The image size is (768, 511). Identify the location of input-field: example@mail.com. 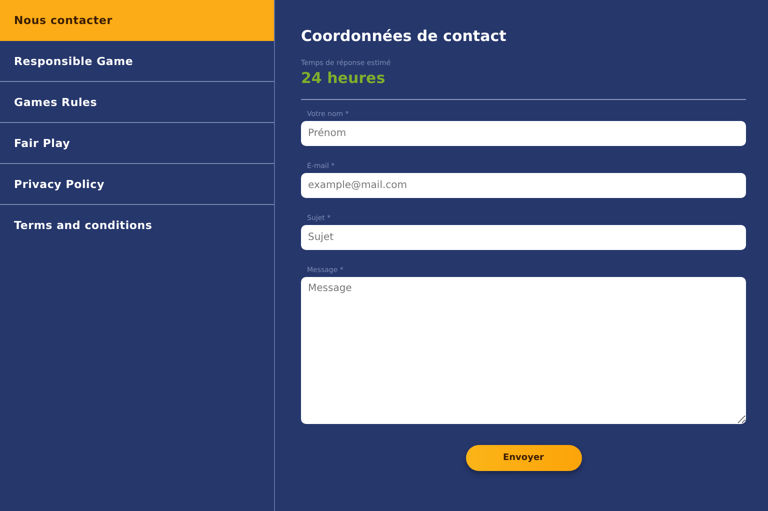
(523, 185).